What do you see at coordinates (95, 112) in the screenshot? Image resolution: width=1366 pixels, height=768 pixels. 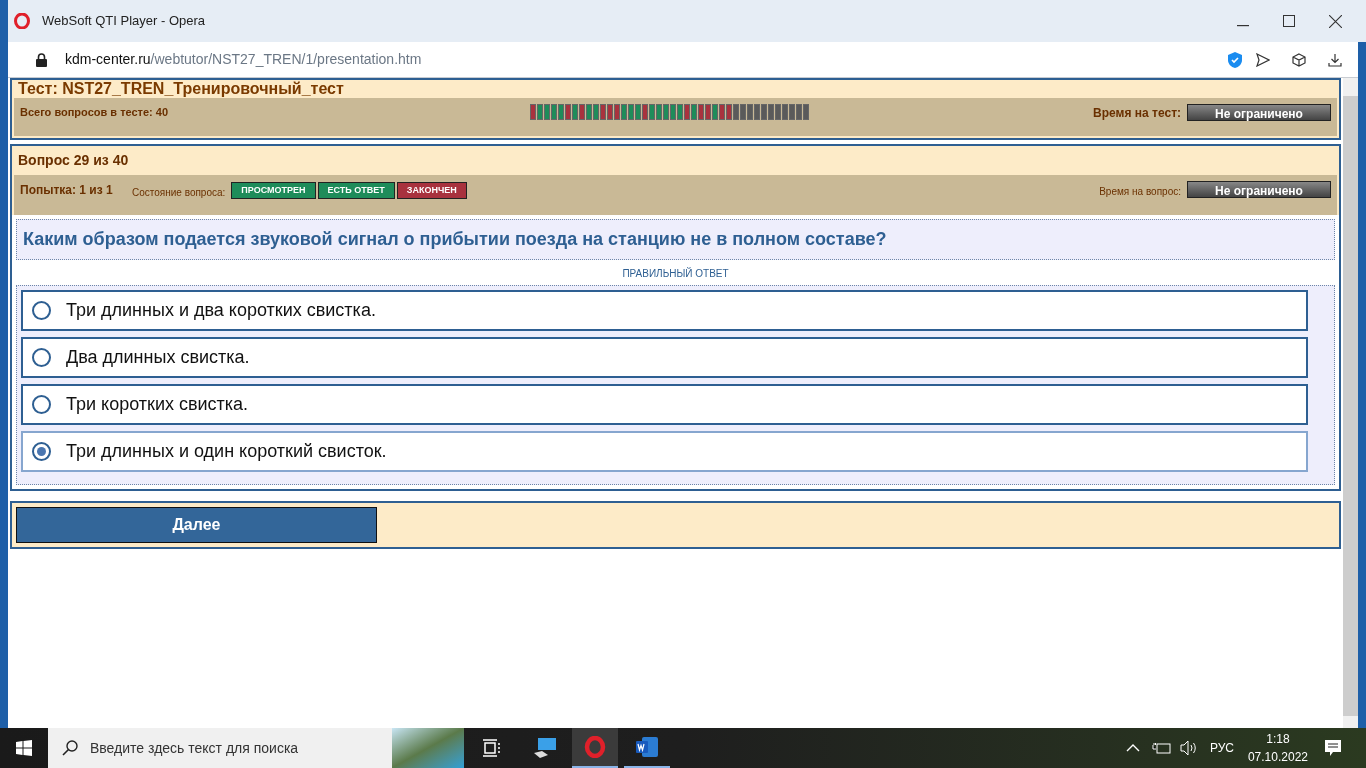 I see `total-questions-label: Всего вопросов в тесте: 40` at bounding box center [95, 112].